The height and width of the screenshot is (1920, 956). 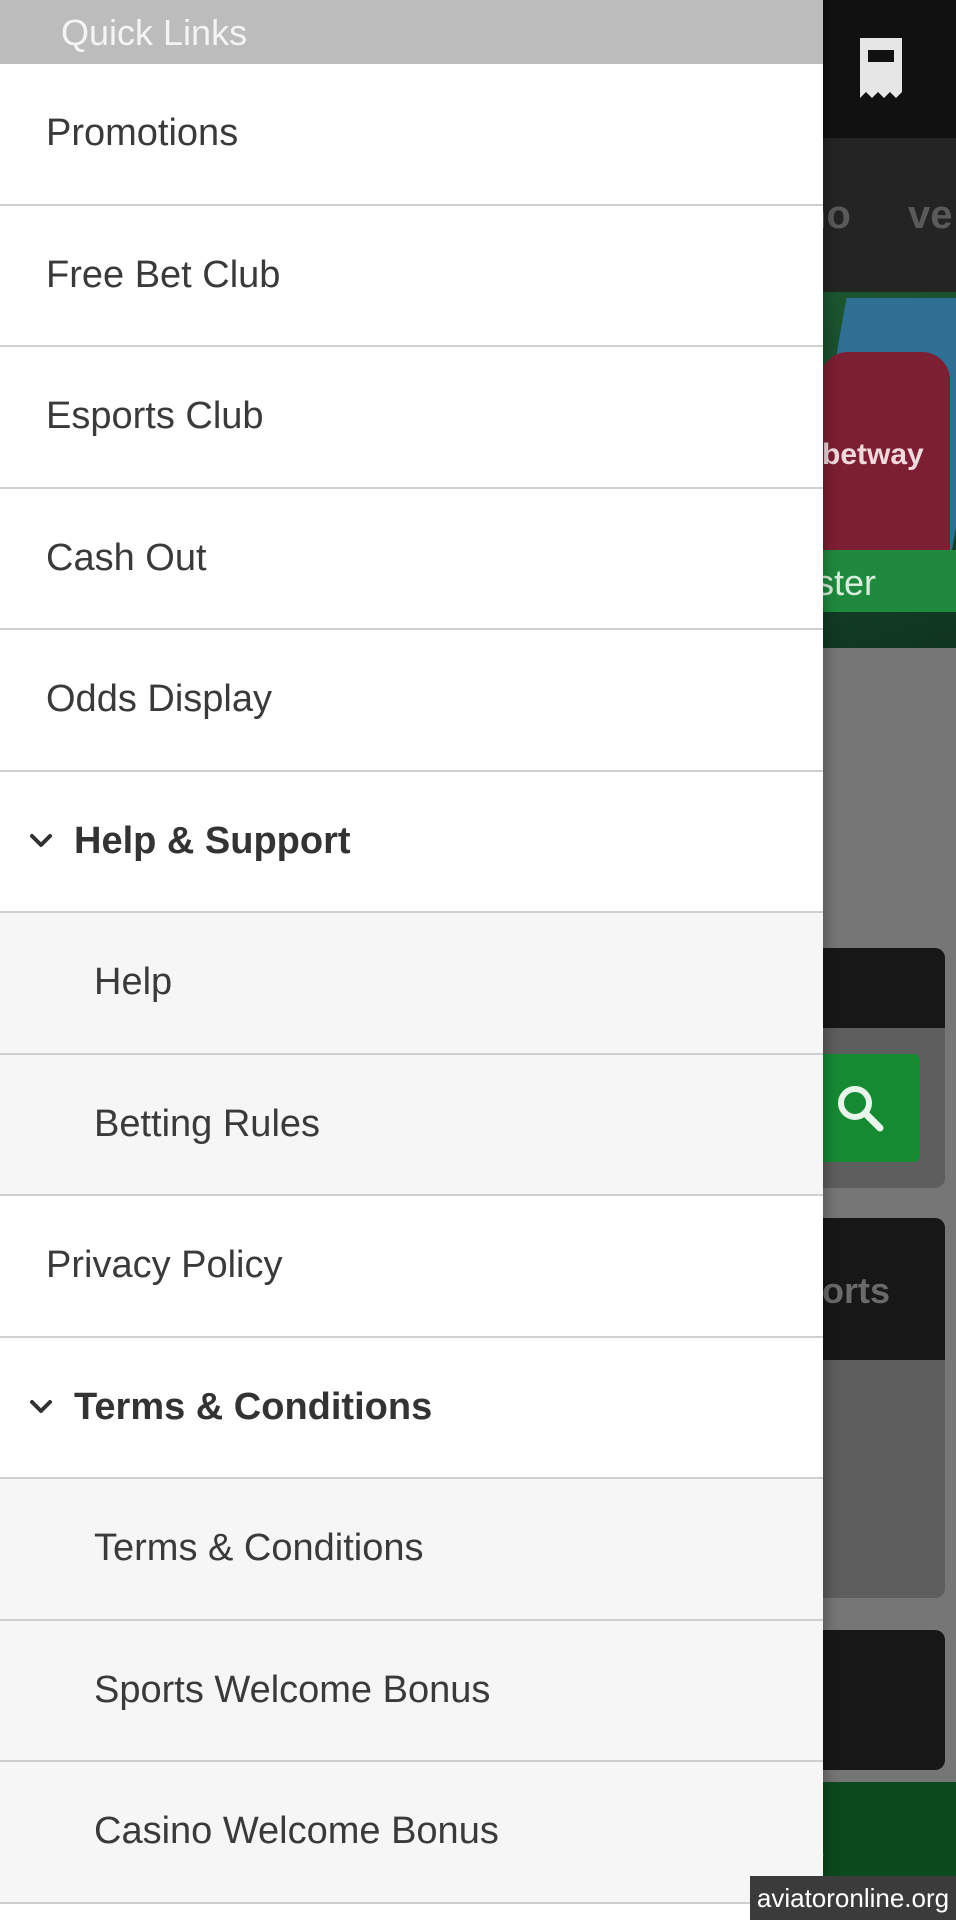 I want to click on menu-subitem-terms-conditions: Terms & Conditions, so click(x=411, y=1550).